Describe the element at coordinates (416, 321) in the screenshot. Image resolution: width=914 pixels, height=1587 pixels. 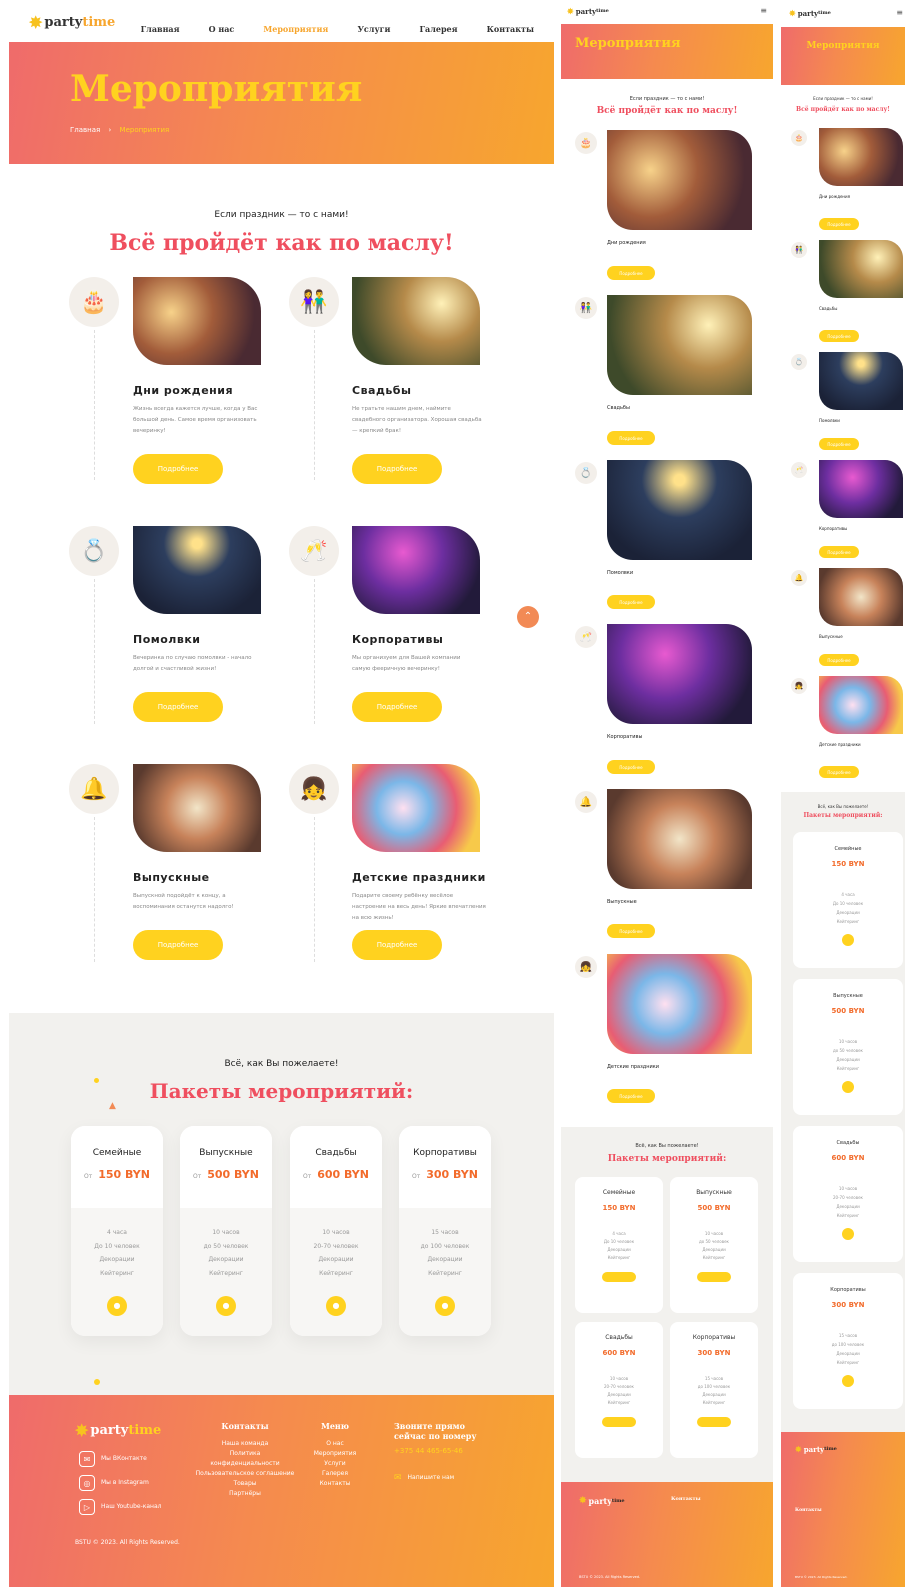
I see `event-photo-wedding` at that location.